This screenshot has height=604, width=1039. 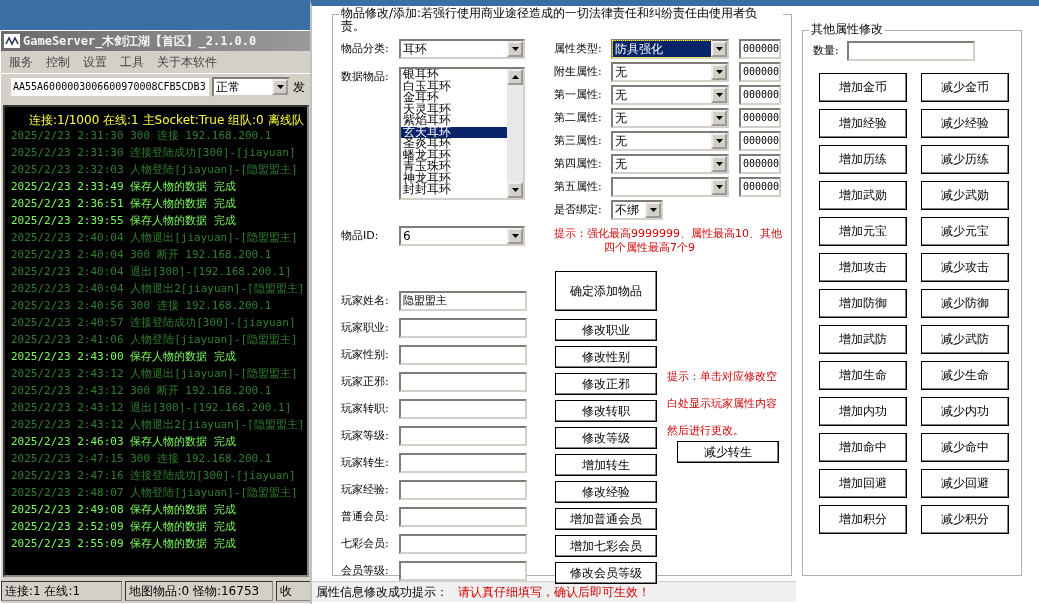 I want to click on list-item: 天灵耳环, so click(x=454, y=109).